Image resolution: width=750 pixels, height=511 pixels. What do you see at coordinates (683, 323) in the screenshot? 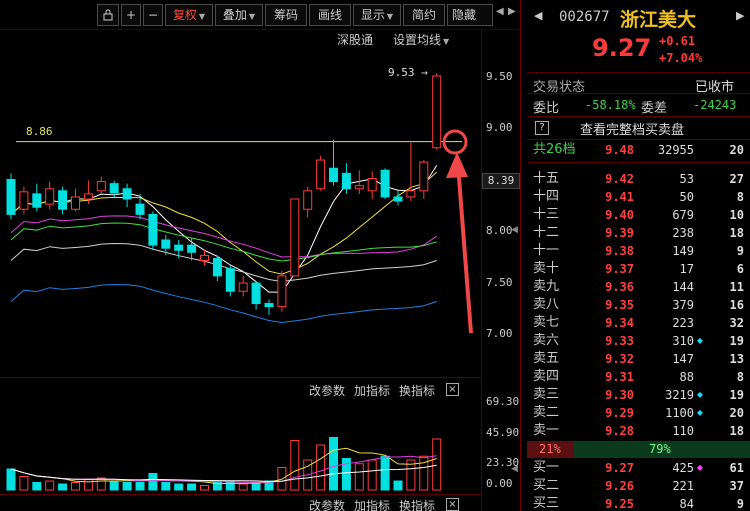
I see `level-volume: 223` at bounding box center [683, 323].